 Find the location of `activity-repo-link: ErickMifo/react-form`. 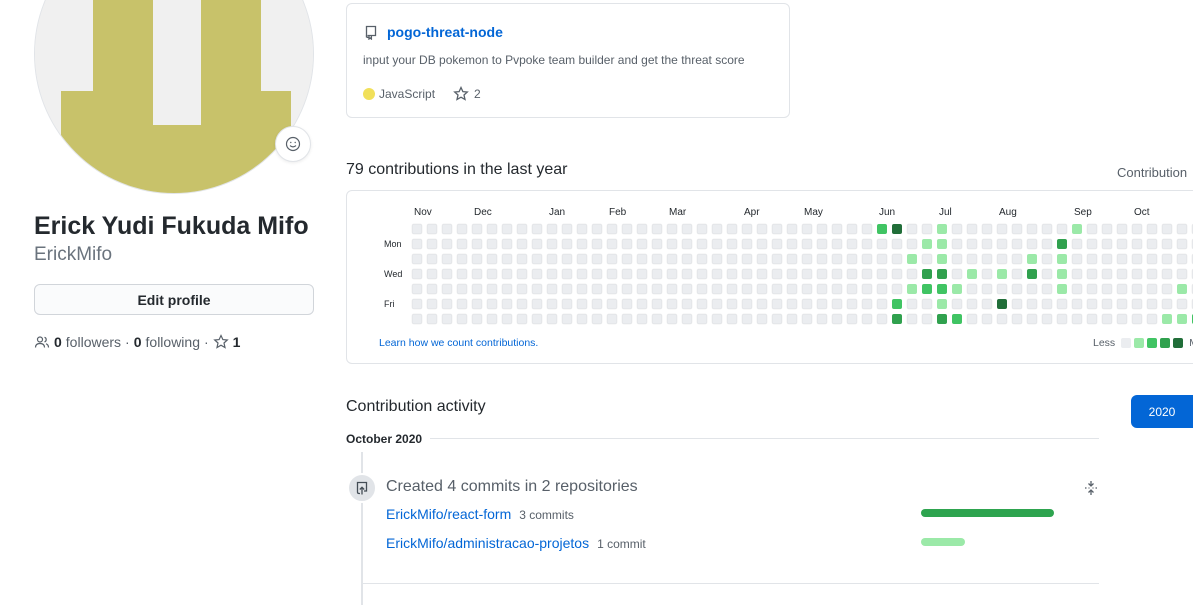

activity-repo-link: ErickMifo/react-form is located at coordinates (448, 514).